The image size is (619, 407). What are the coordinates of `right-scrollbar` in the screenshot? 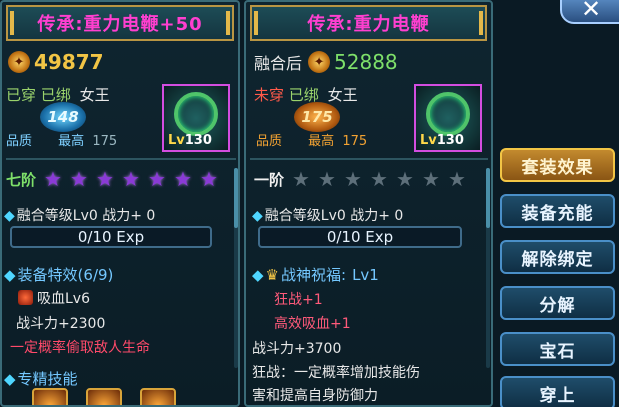 It's located at (488, 268).